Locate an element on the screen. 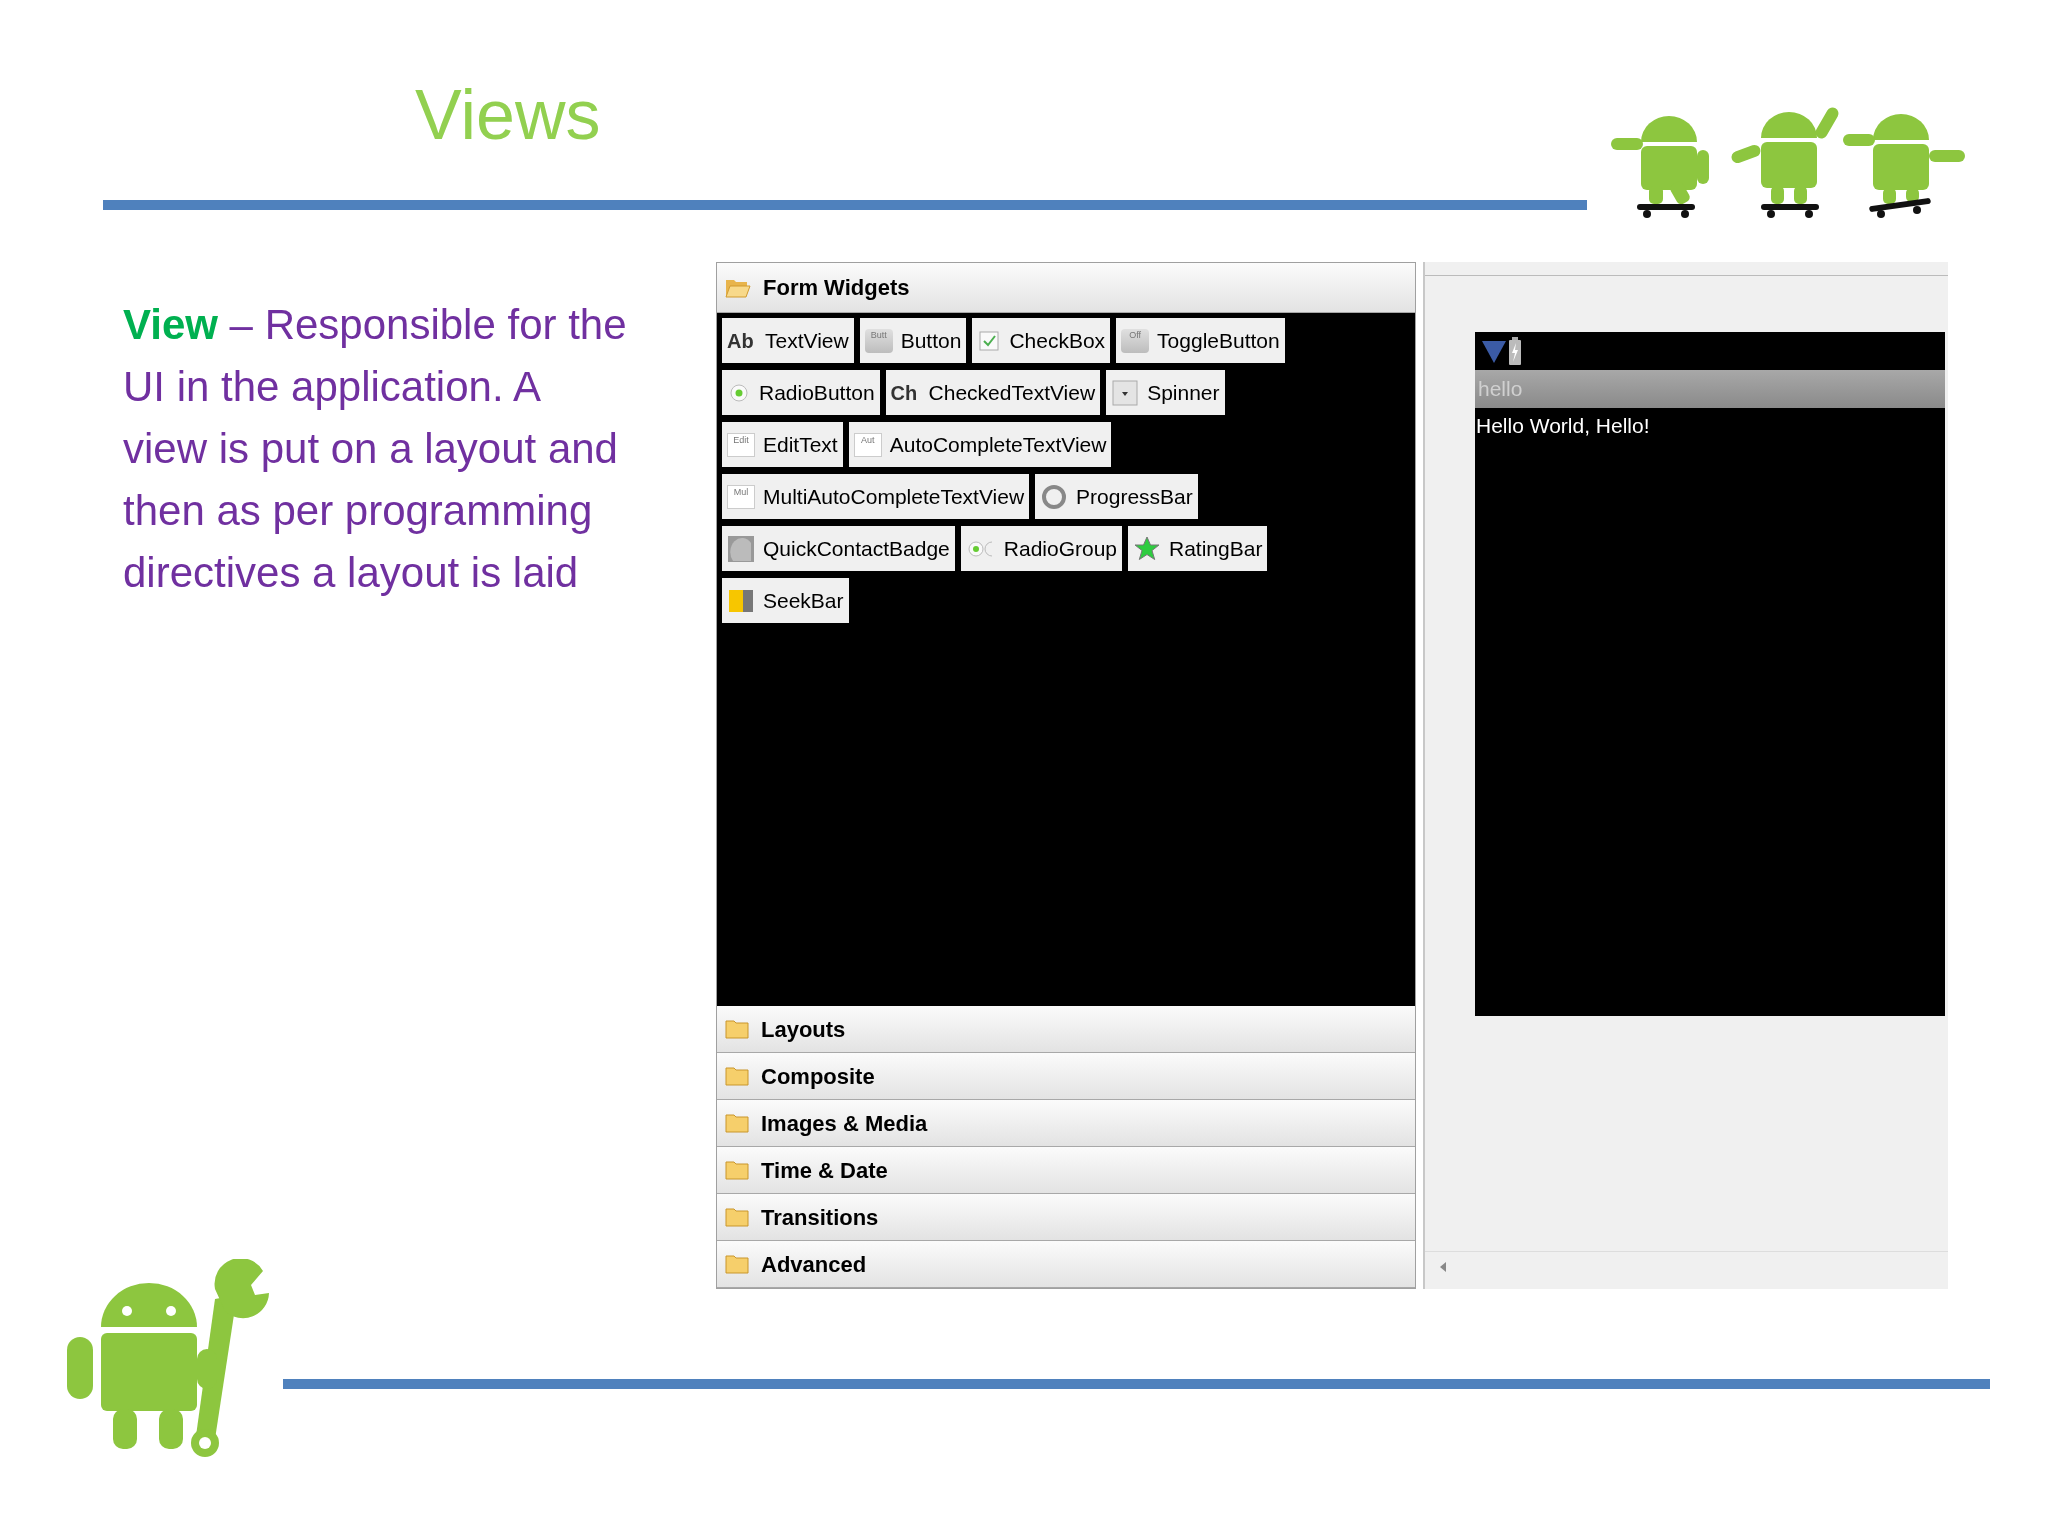  widget-icon-text: Ab is located at coordinates (741, 341).